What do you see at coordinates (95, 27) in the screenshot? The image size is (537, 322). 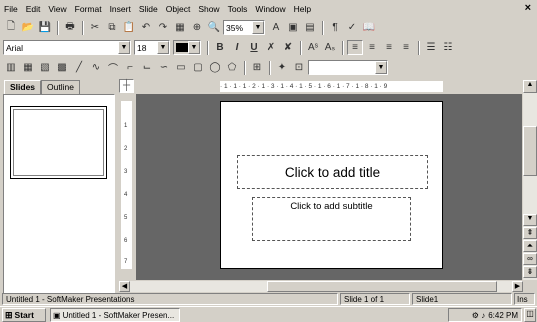 I see `cut-icon: ✂` at bounding box center [95, 27].